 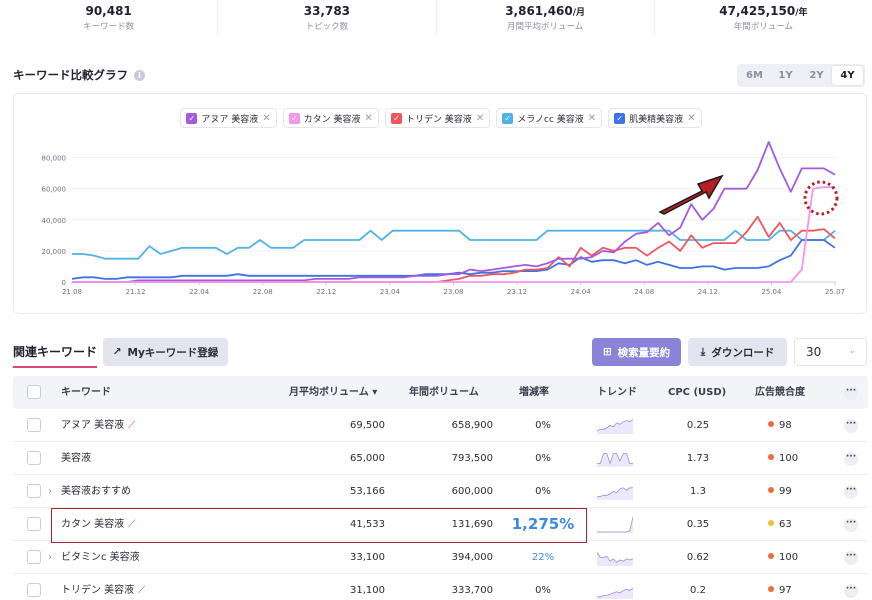 I want to click on keyword-text: トリデン 美容液, so click(x=97, y=590).